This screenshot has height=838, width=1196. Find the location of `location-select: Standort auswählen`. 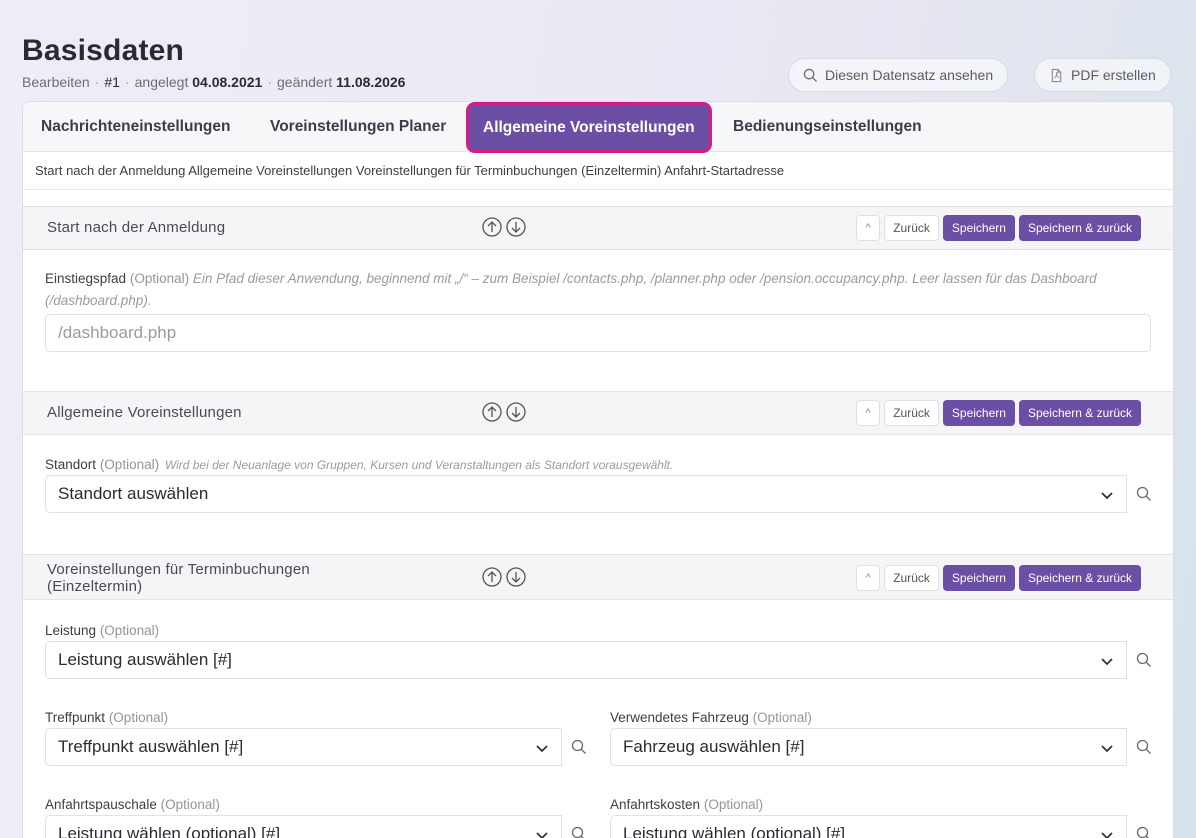

location-select: Standort auswählen is located at coordinates (586, 494).